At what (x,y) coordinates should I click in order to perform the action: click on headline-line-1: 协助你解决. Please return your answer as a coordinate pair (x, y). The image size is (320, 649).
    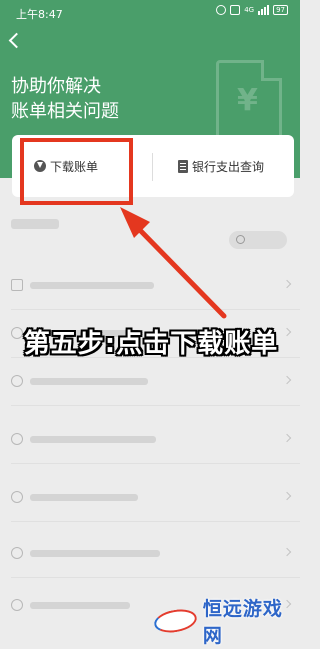
    Looking at the image, I should click on (56, 86).